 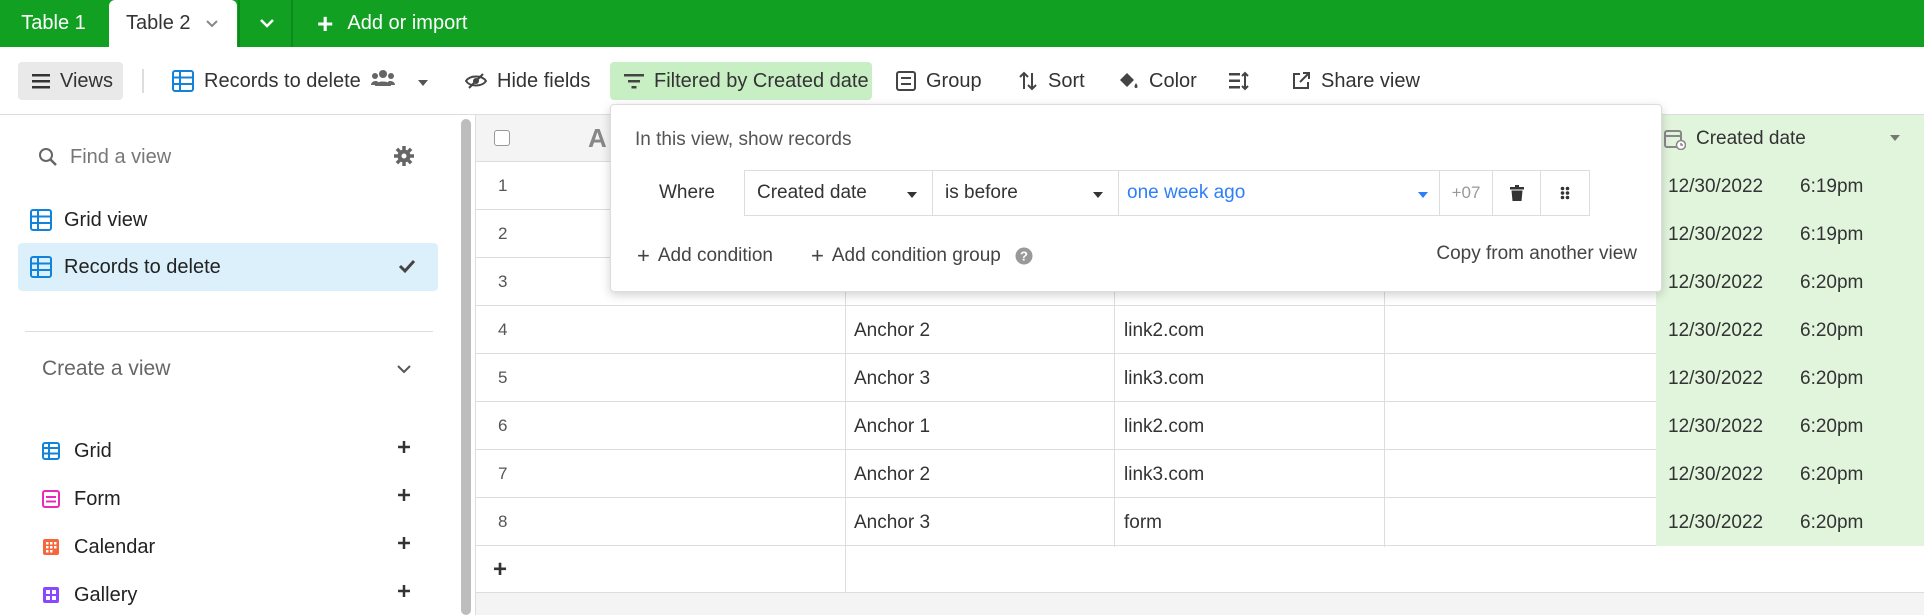 I want to click on create-grid-view: Grid, so click(x=232, y=451).